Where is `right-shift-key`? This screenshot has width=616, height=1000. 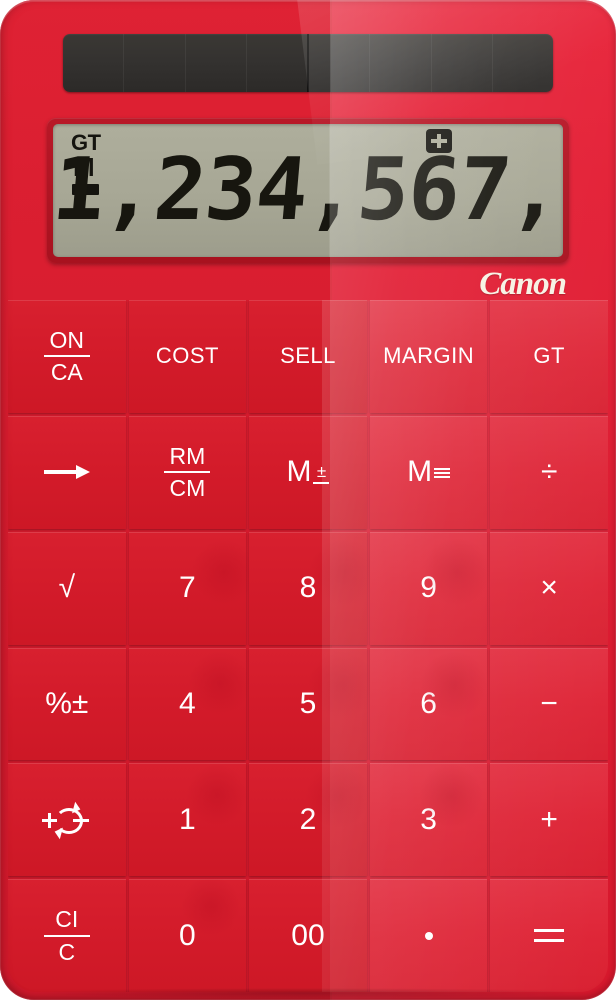 right-shift-key is located at coordinates (67, 472).